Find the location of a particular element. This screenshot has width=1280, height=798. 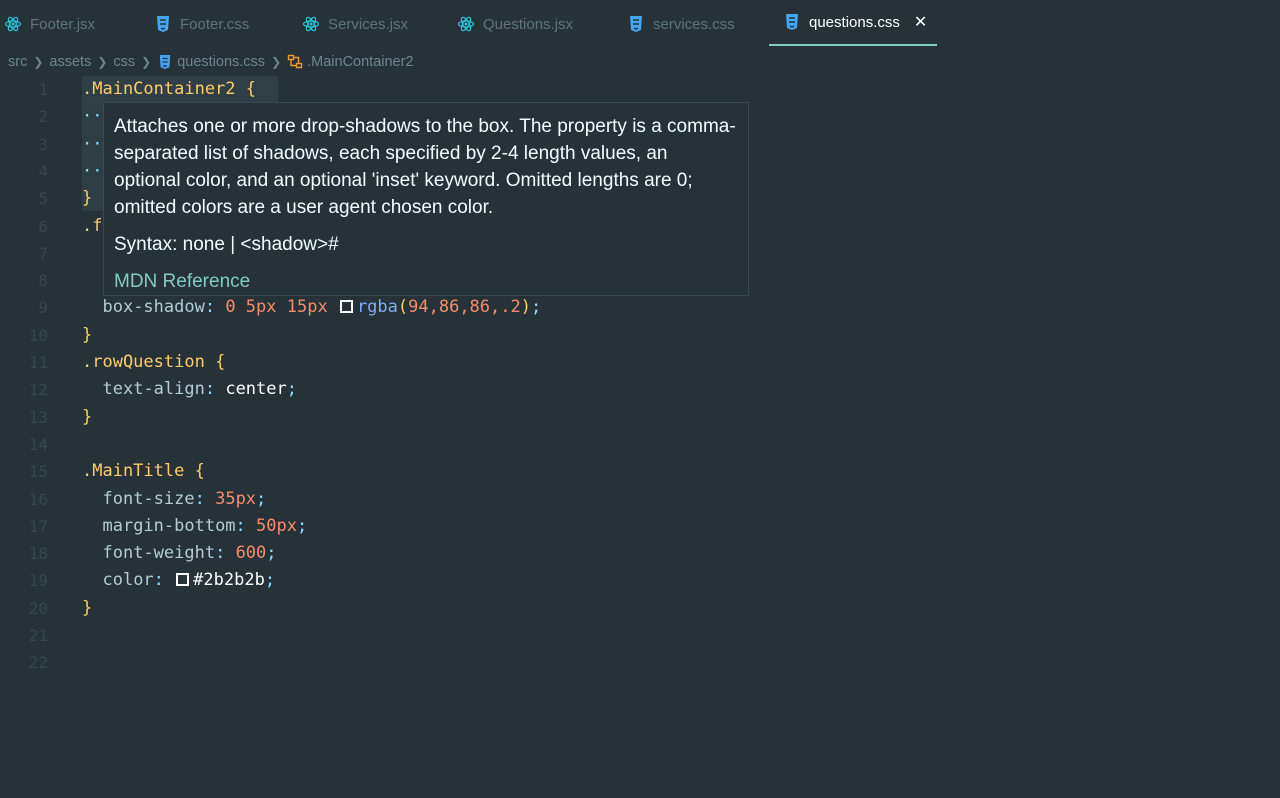

tab-questions-jsx: Questions.jsx is located at coordinates (515, 24).